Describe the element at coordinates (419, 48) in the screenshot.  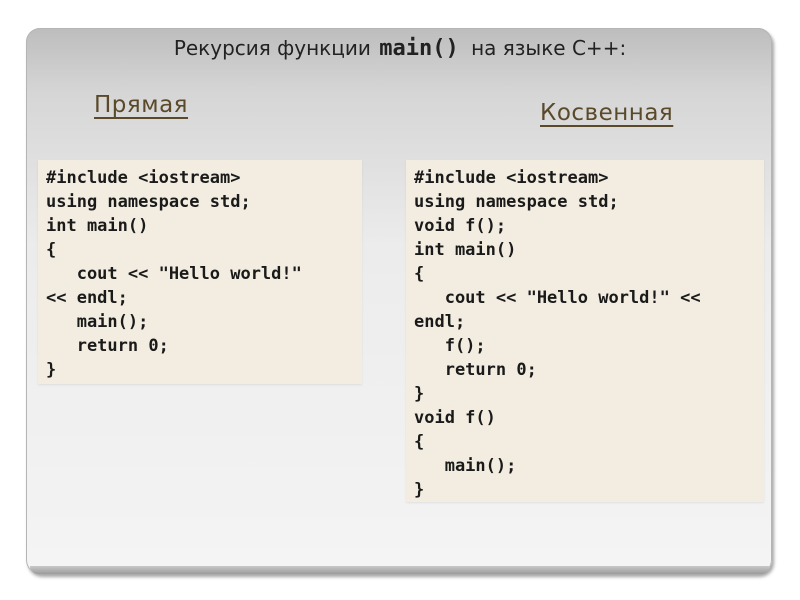
I see `title-function-name: main()` at that location.